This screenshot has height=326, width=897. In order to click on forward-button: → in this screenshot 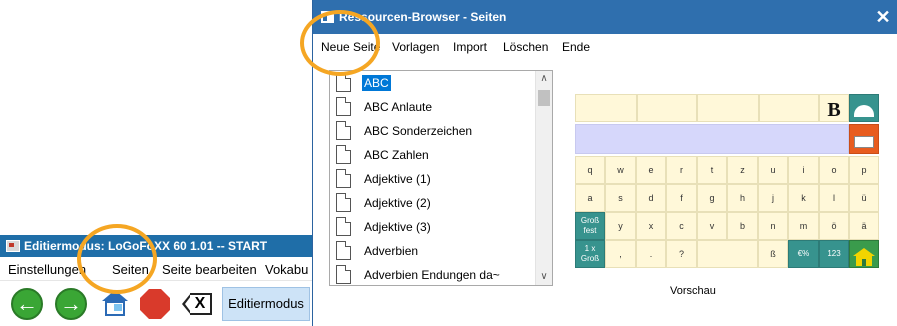, I will do `click(71, 304)`.